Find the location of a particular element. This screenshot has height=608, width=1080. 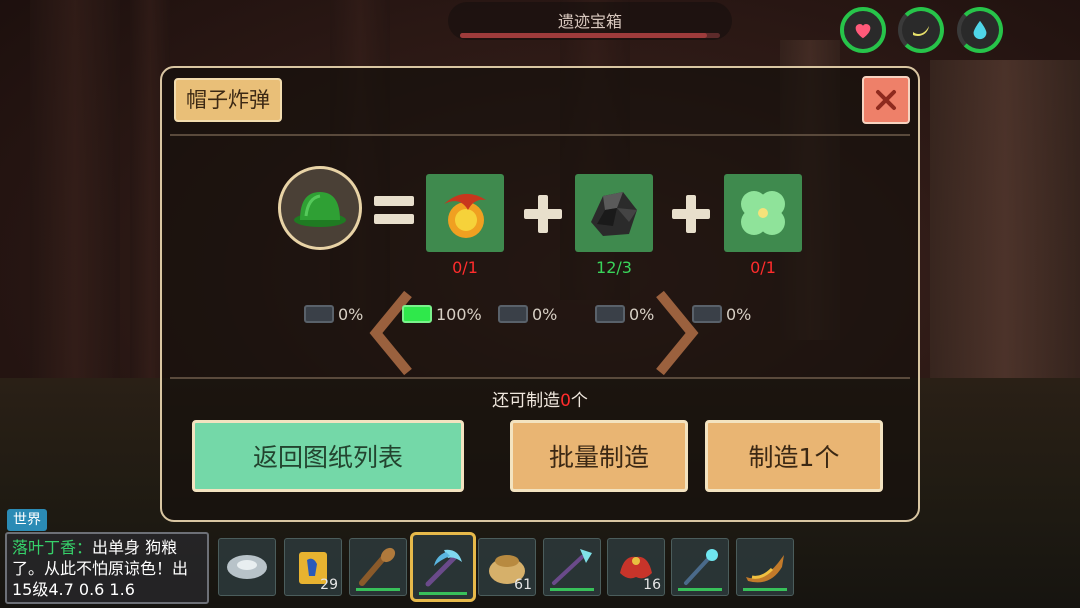

batch-craft-button: 批量制造 is located at coordinates (599, 456).